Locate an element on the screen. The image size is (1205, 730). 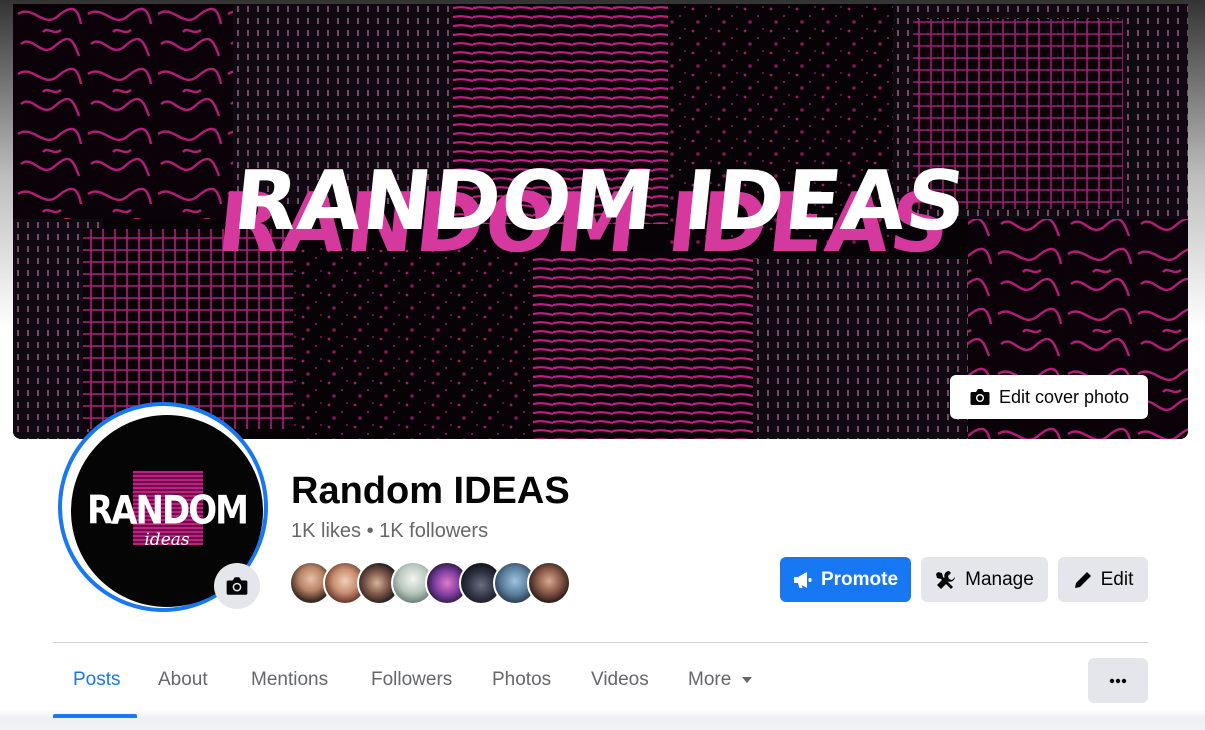
edit-label: Edit is located at coordinates (1117, 579).